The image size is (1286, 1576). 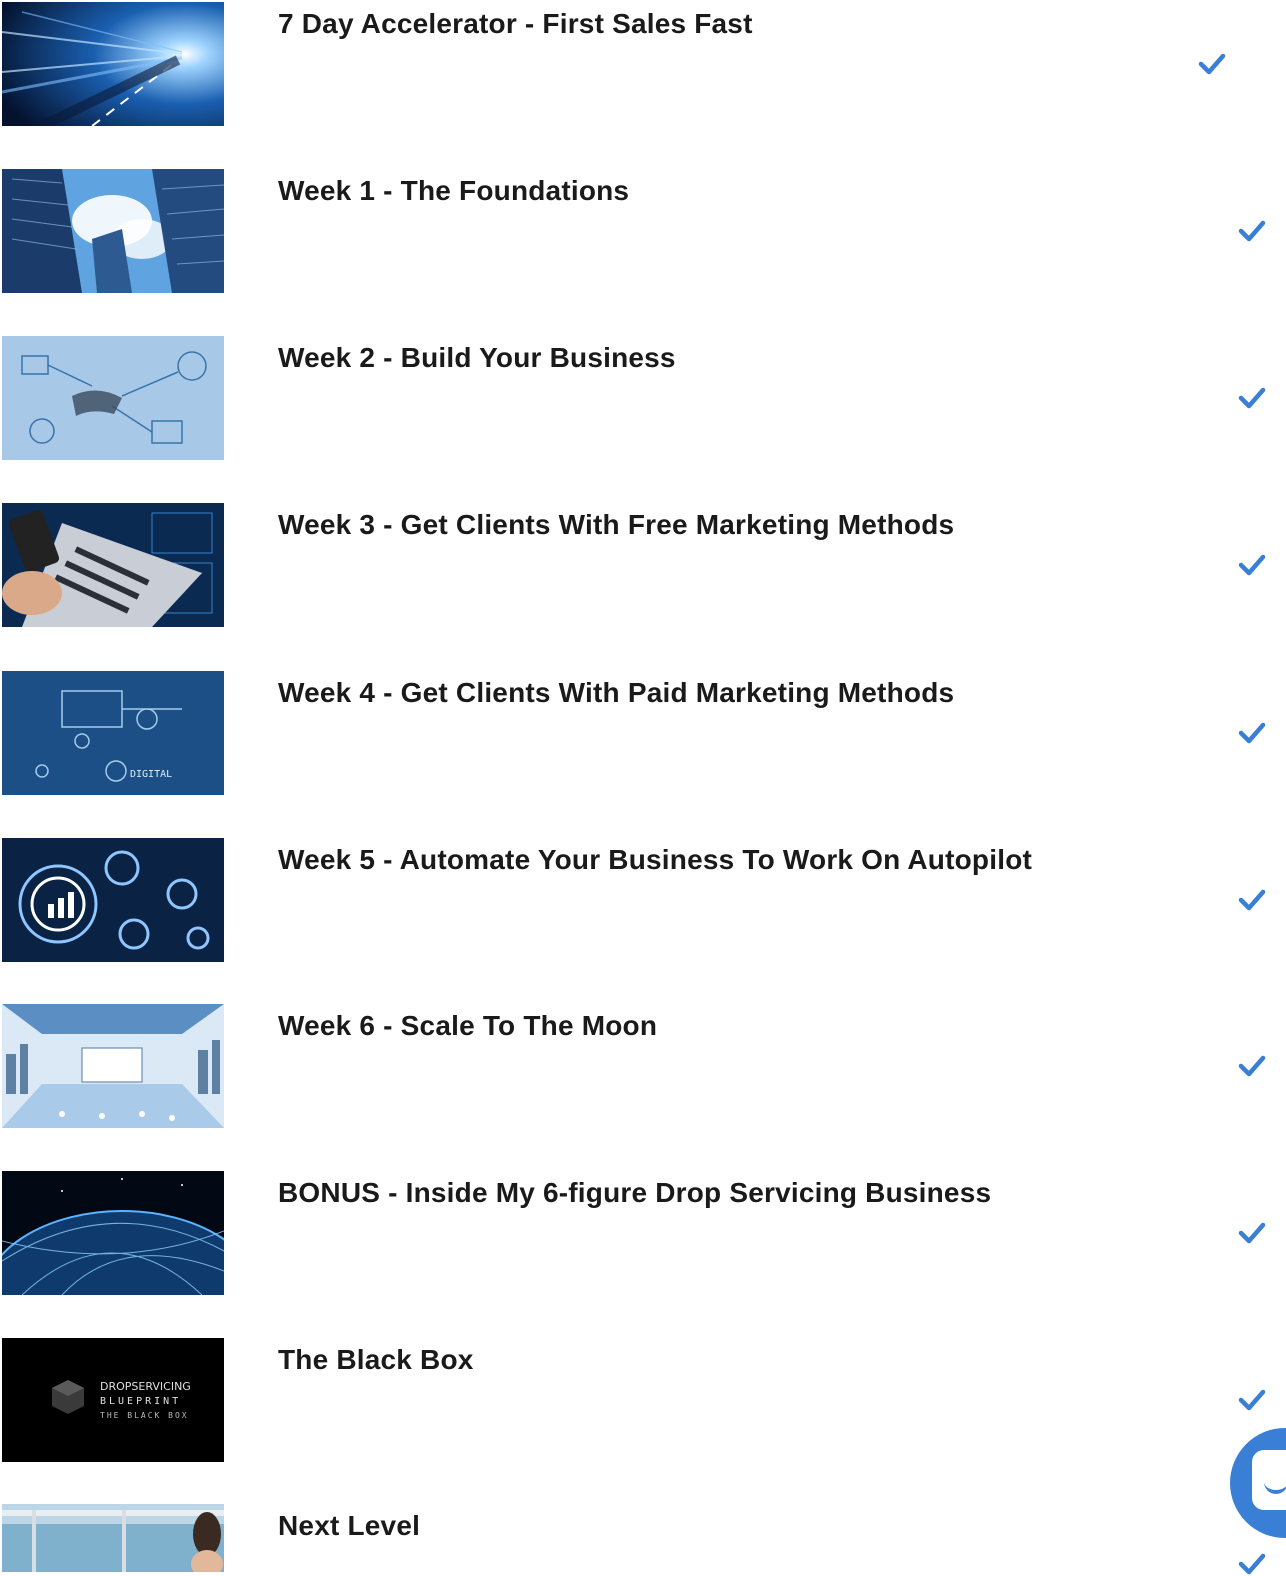 I want to click on module-title: Week 6 - Scale To The Moon, so click(x=467, y=1026).